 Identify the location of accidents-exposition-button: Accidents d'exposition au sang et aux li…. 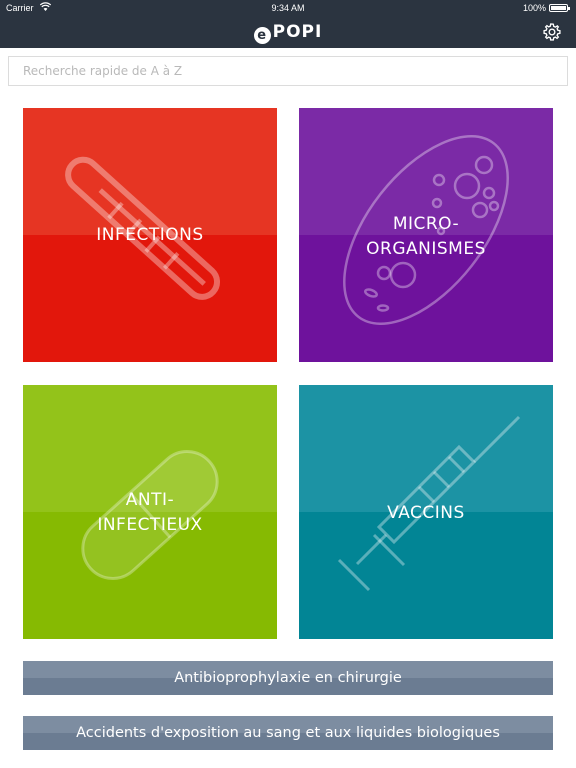
(288, 733).